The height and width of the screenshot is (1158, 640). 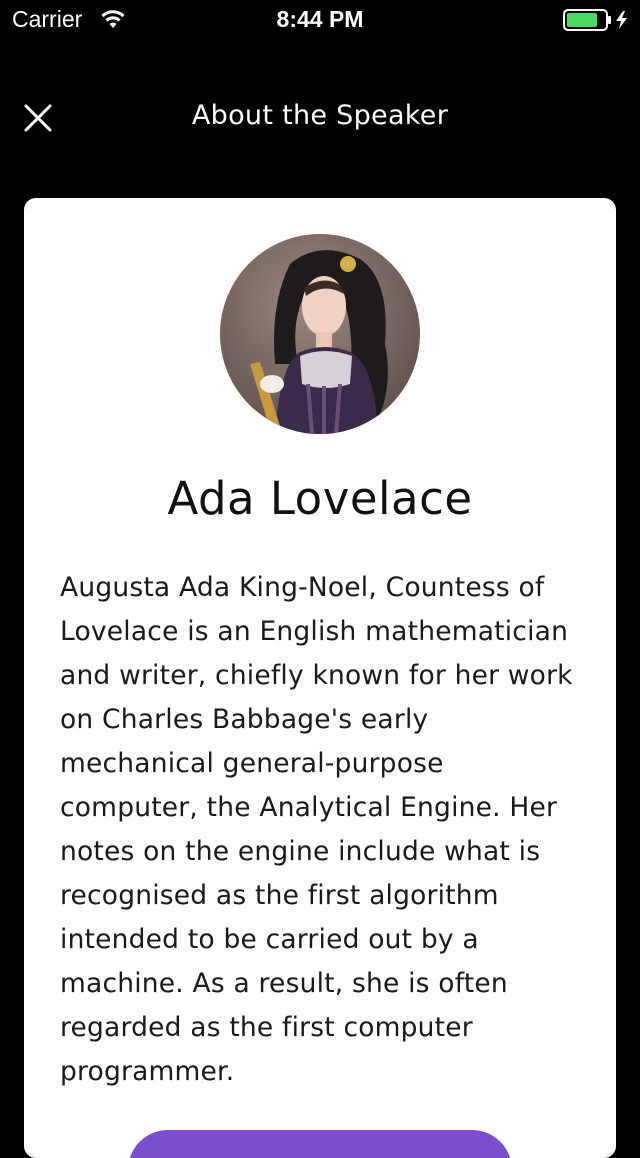 I want to click on speaker-portrait-image, so click(x=320, y=334).